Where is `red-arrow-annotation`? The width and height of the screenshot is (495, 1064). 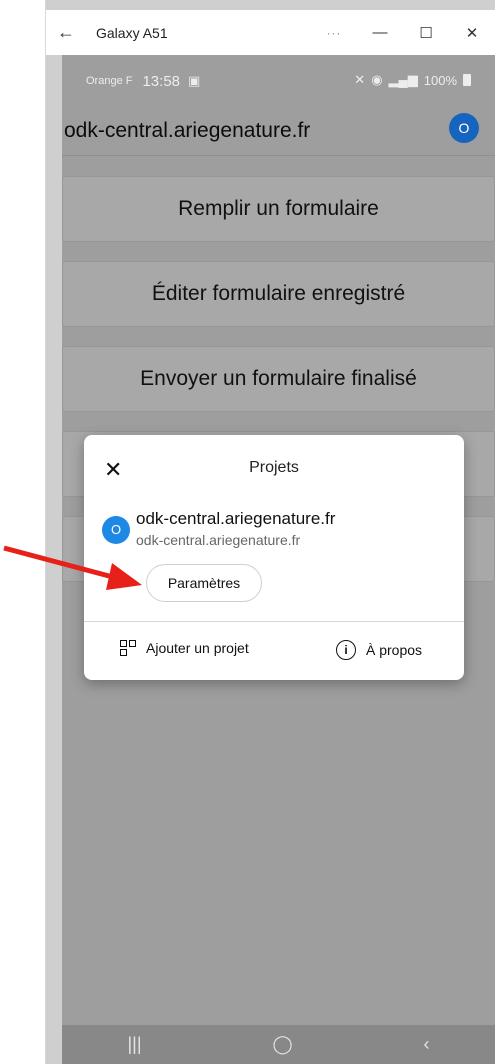 red-arrow-annotation is located at coordinates (72, 567).